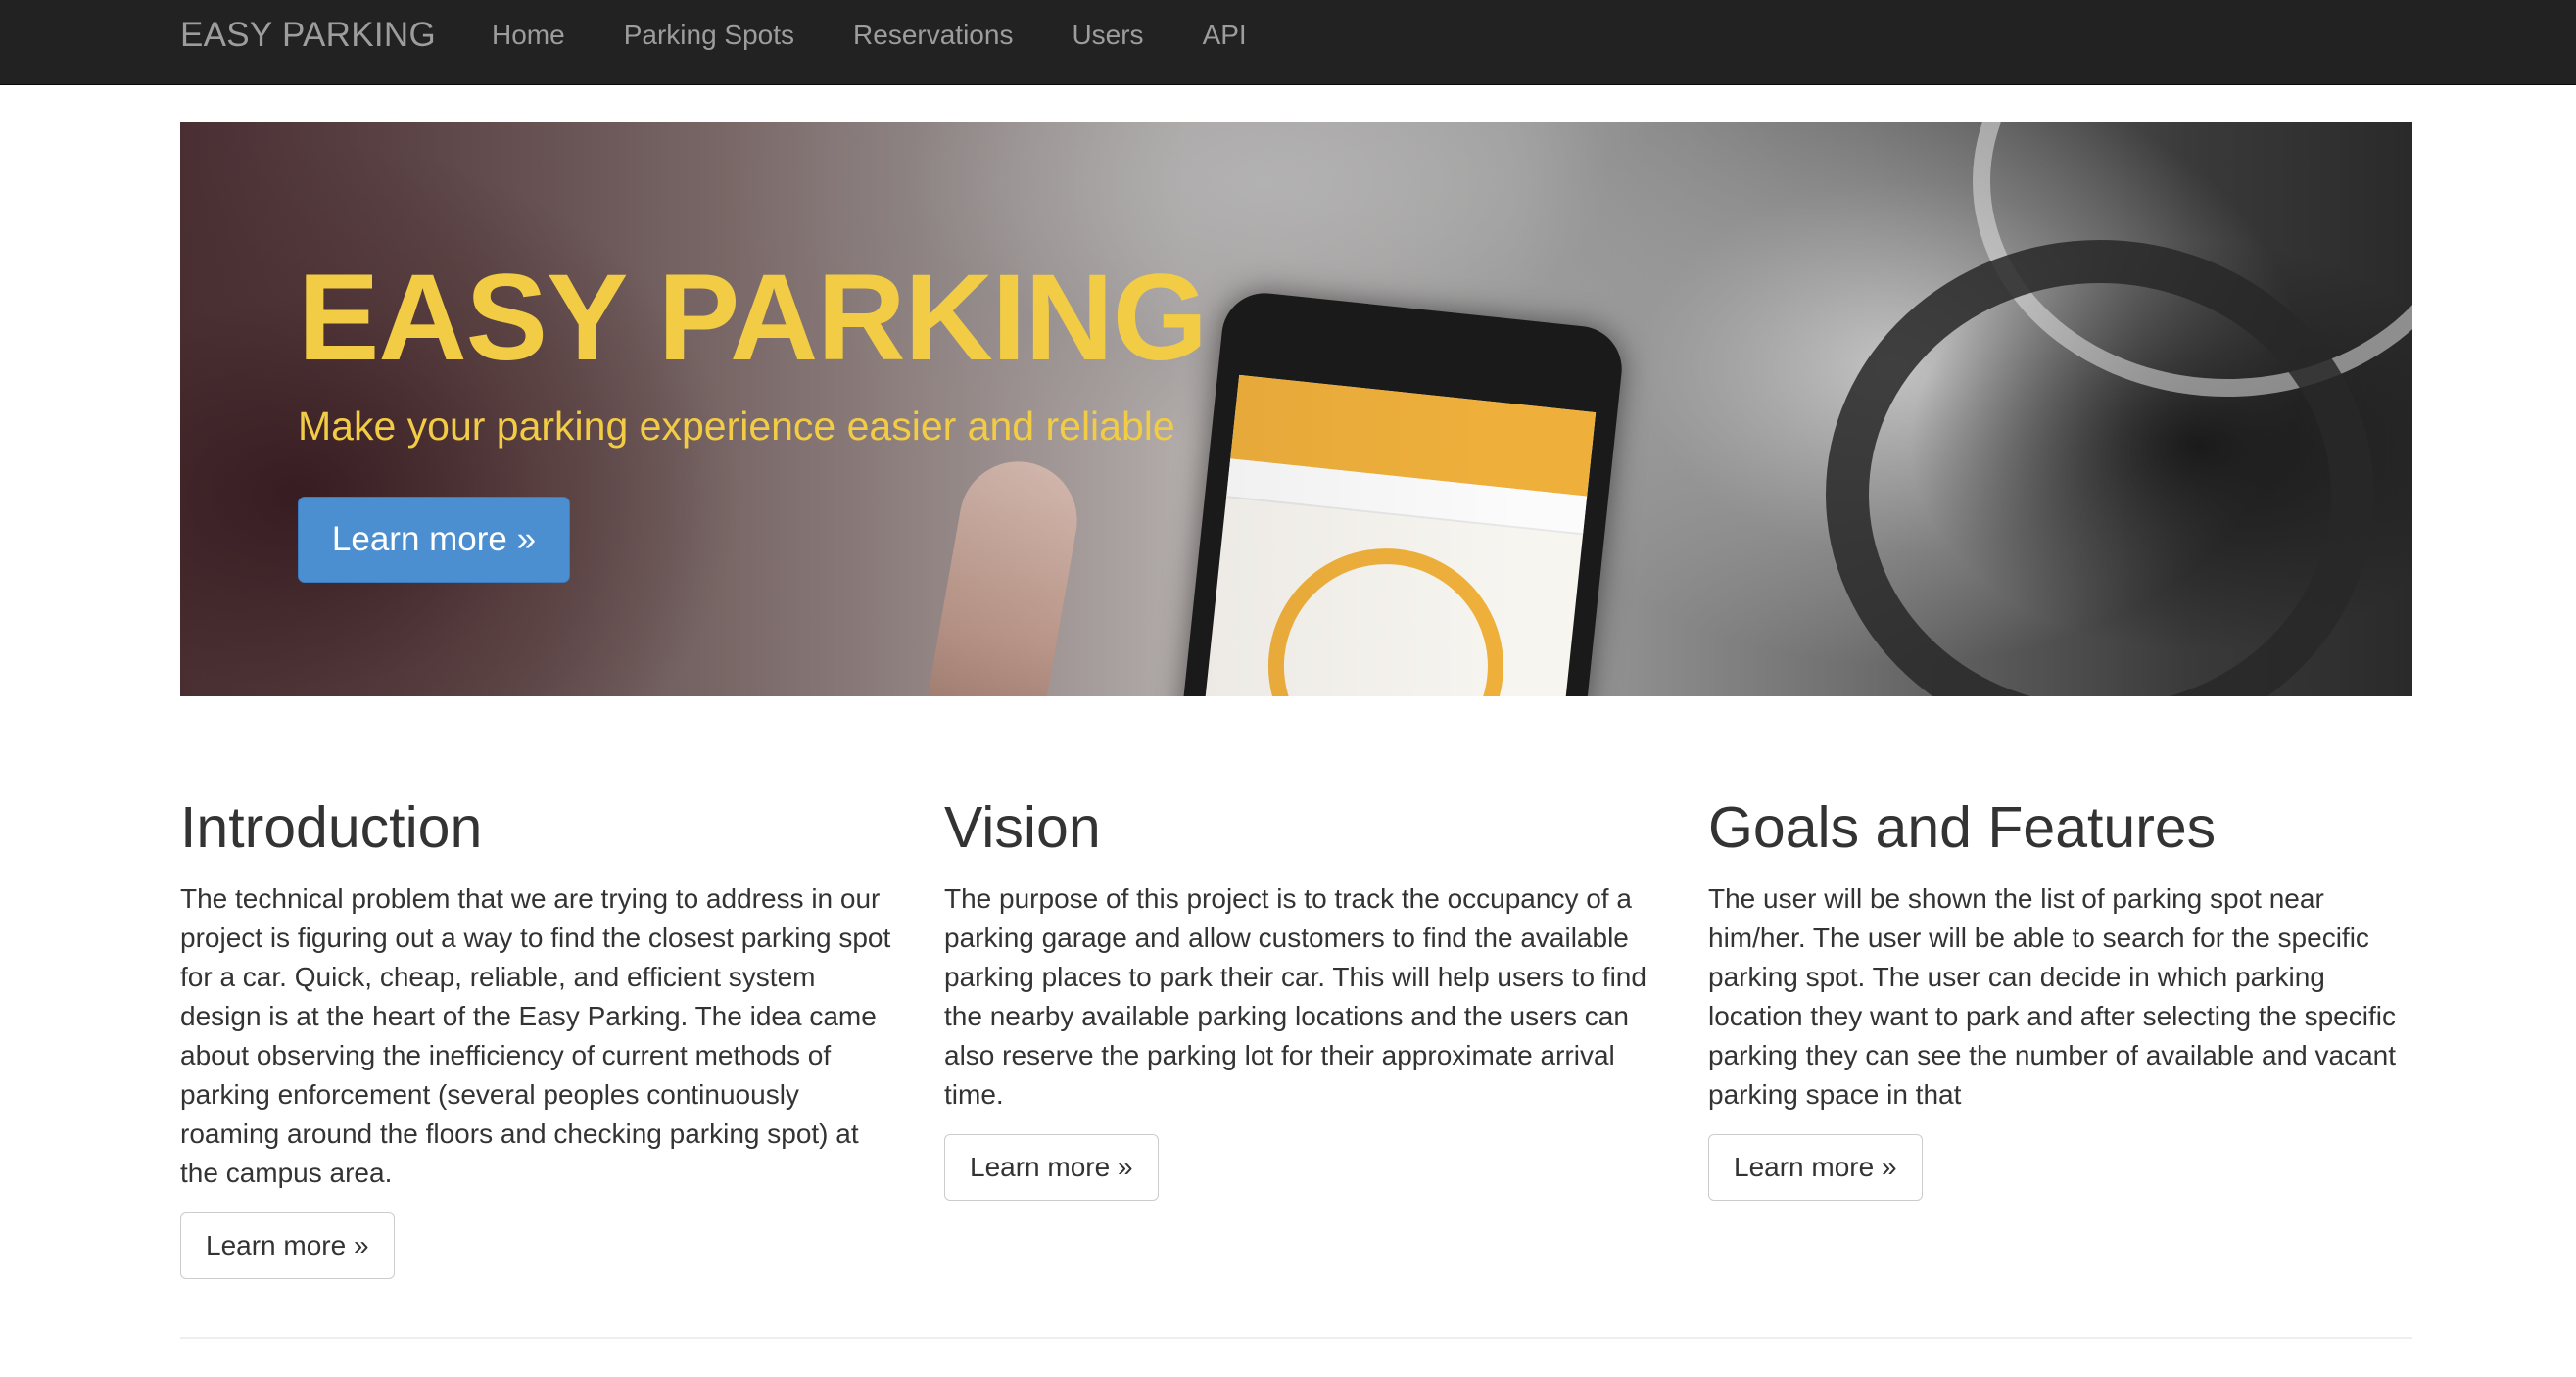 This screenshot has height=1377, width=2576. I want to click on column-heading: Goals and Features, so click(1962, 827).